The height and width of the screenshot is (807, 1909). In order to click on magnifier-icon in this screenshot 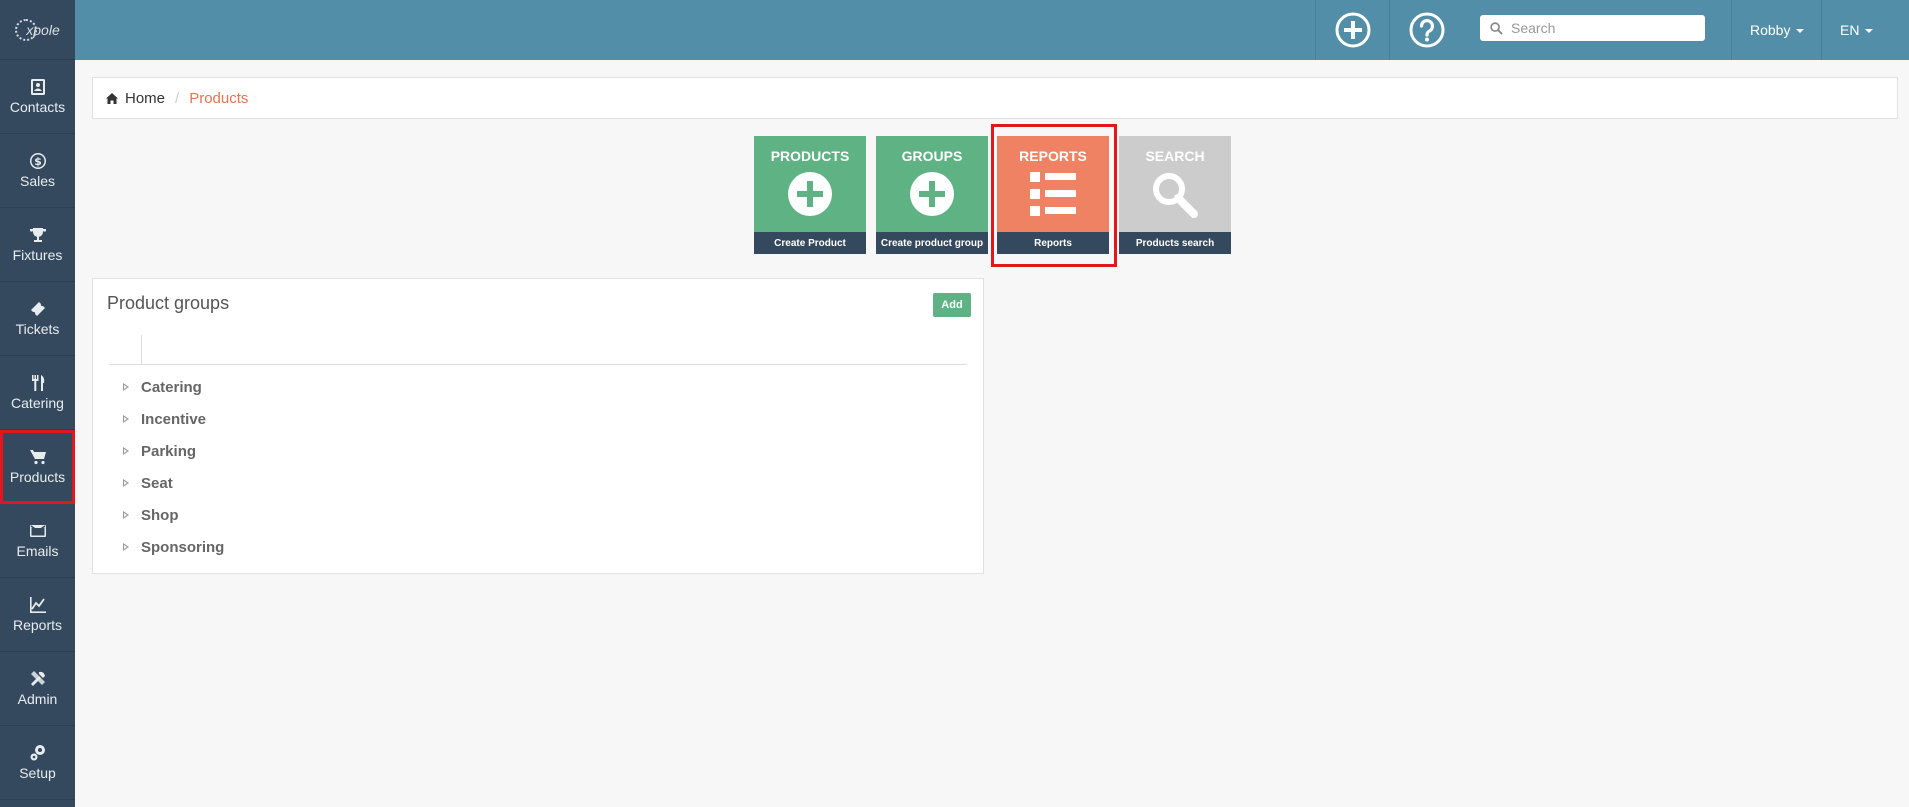, I will do `click(1175, 195)`.